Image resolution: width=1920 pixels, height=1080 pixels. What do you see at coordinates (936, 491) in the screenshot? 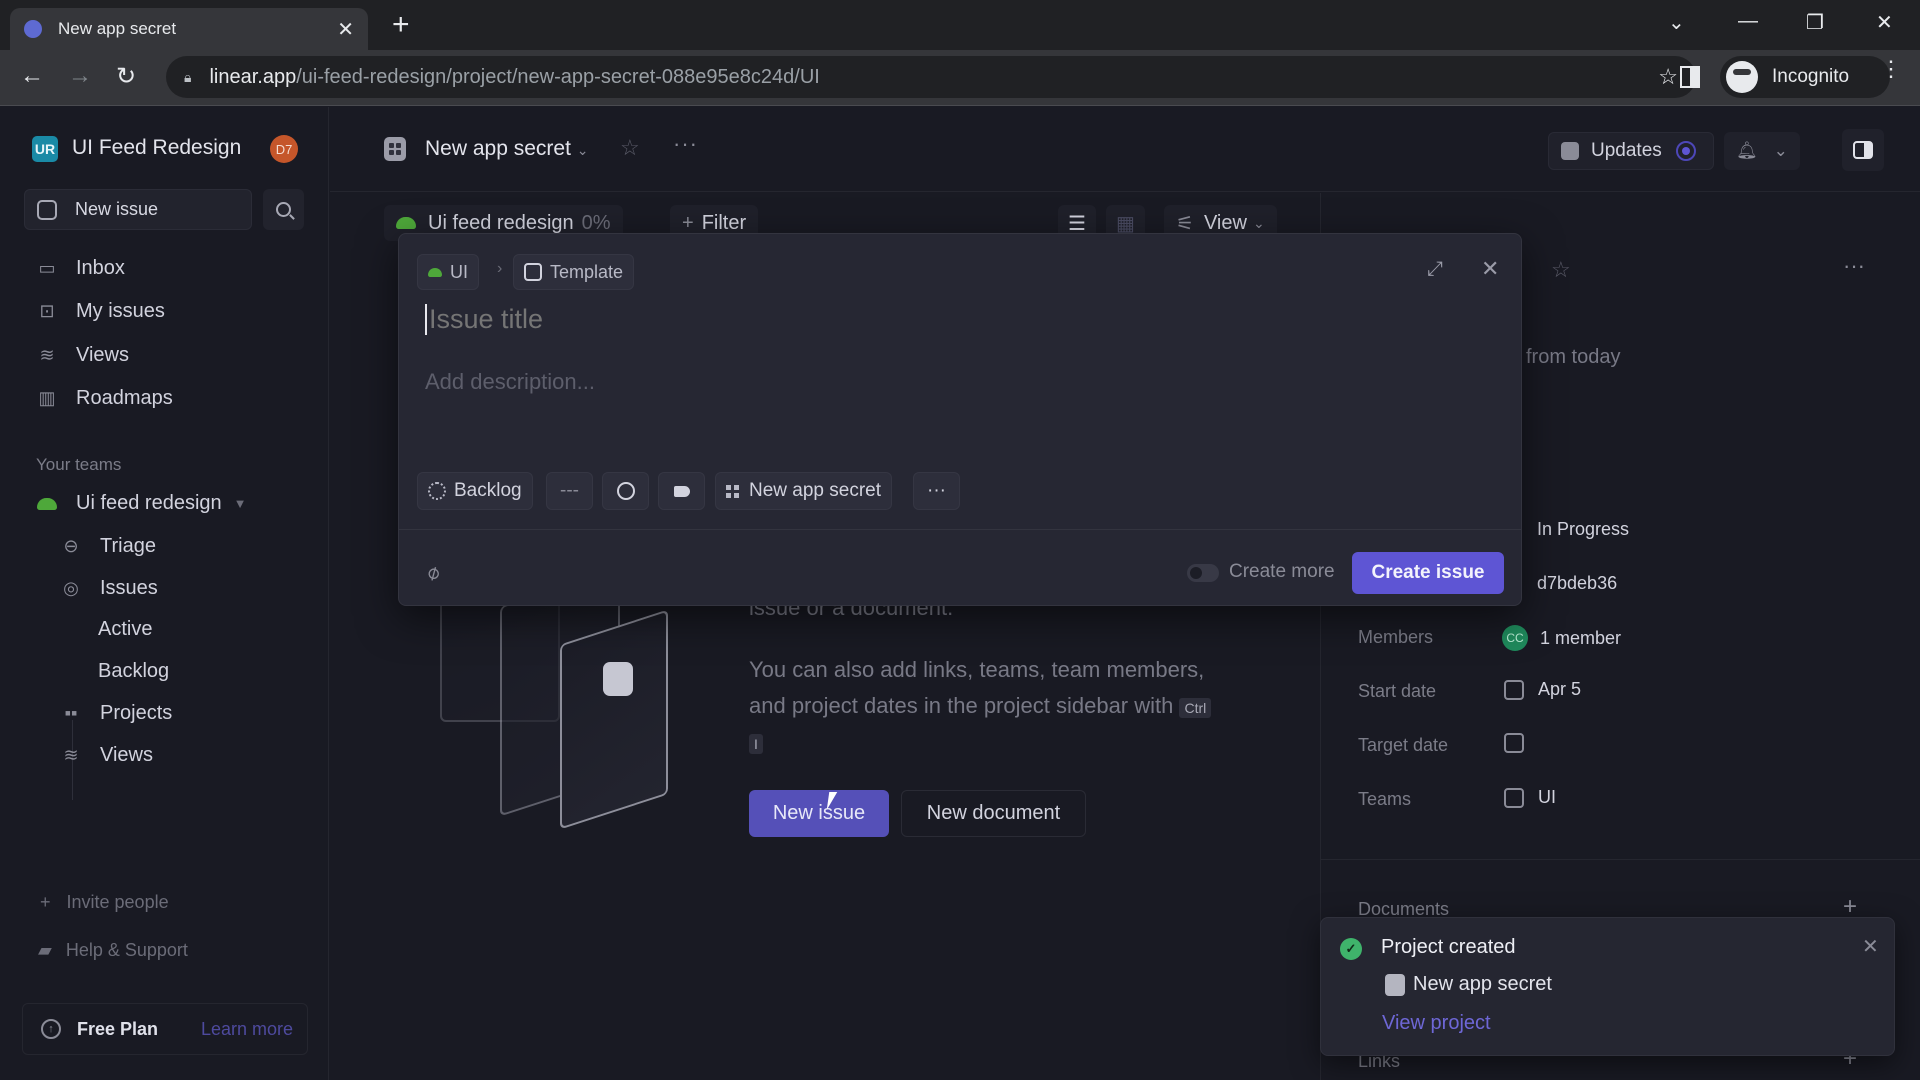
I see `more-properties-button: ···` at bounding box center [936, 491].